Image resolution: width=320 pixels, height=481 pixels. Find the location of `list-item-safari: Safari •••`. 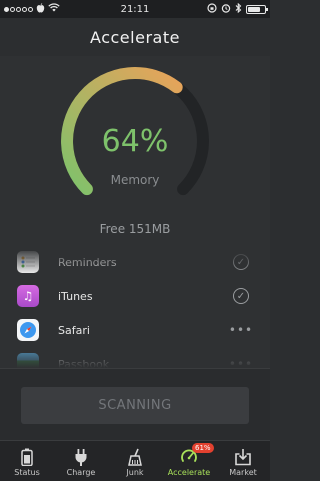

list-item-safari: Safari ••• is located at coordinates (135, 330).